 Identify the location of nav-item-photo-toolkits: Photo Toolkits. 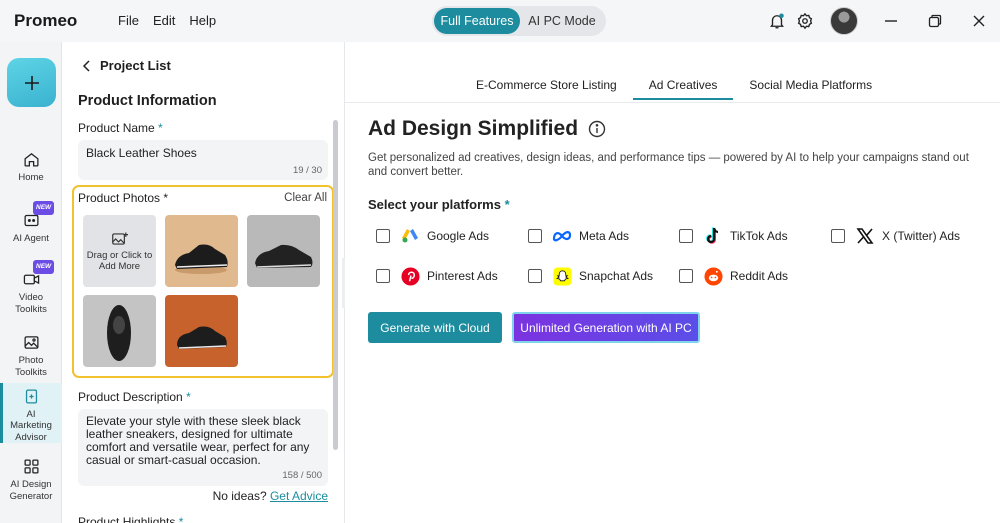
(31, 355).